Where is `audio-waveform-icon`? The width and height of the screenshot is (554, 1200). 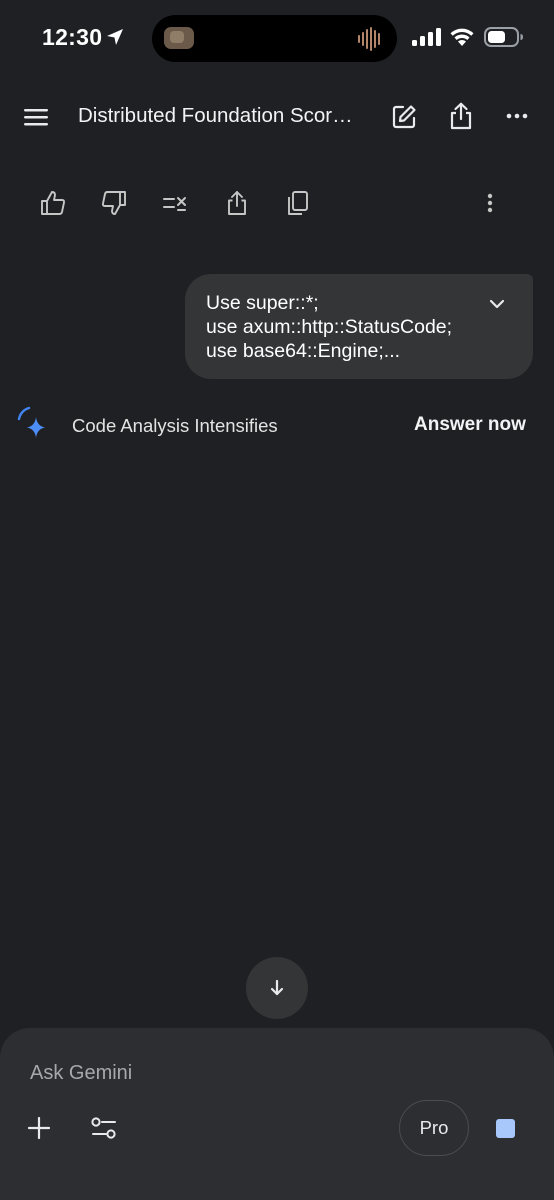 audio-waveform-icon is located at coordinates (369, 39).